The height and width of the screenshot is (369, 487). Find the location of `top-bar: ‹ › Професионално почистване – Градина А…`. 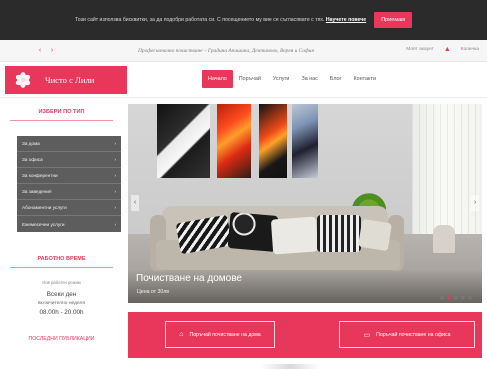

top-bar: ‹ › Професионално почистване – Градина А… is located at coordinates (243, 51).